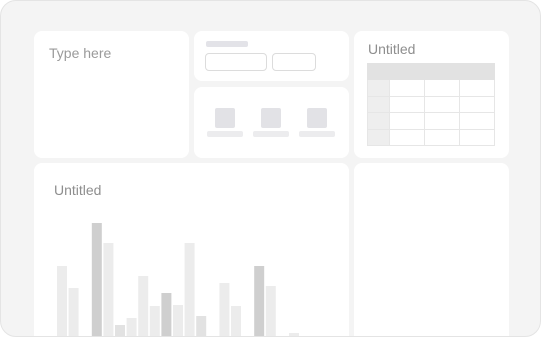  I want to click on form-widget, so click(271, 56).